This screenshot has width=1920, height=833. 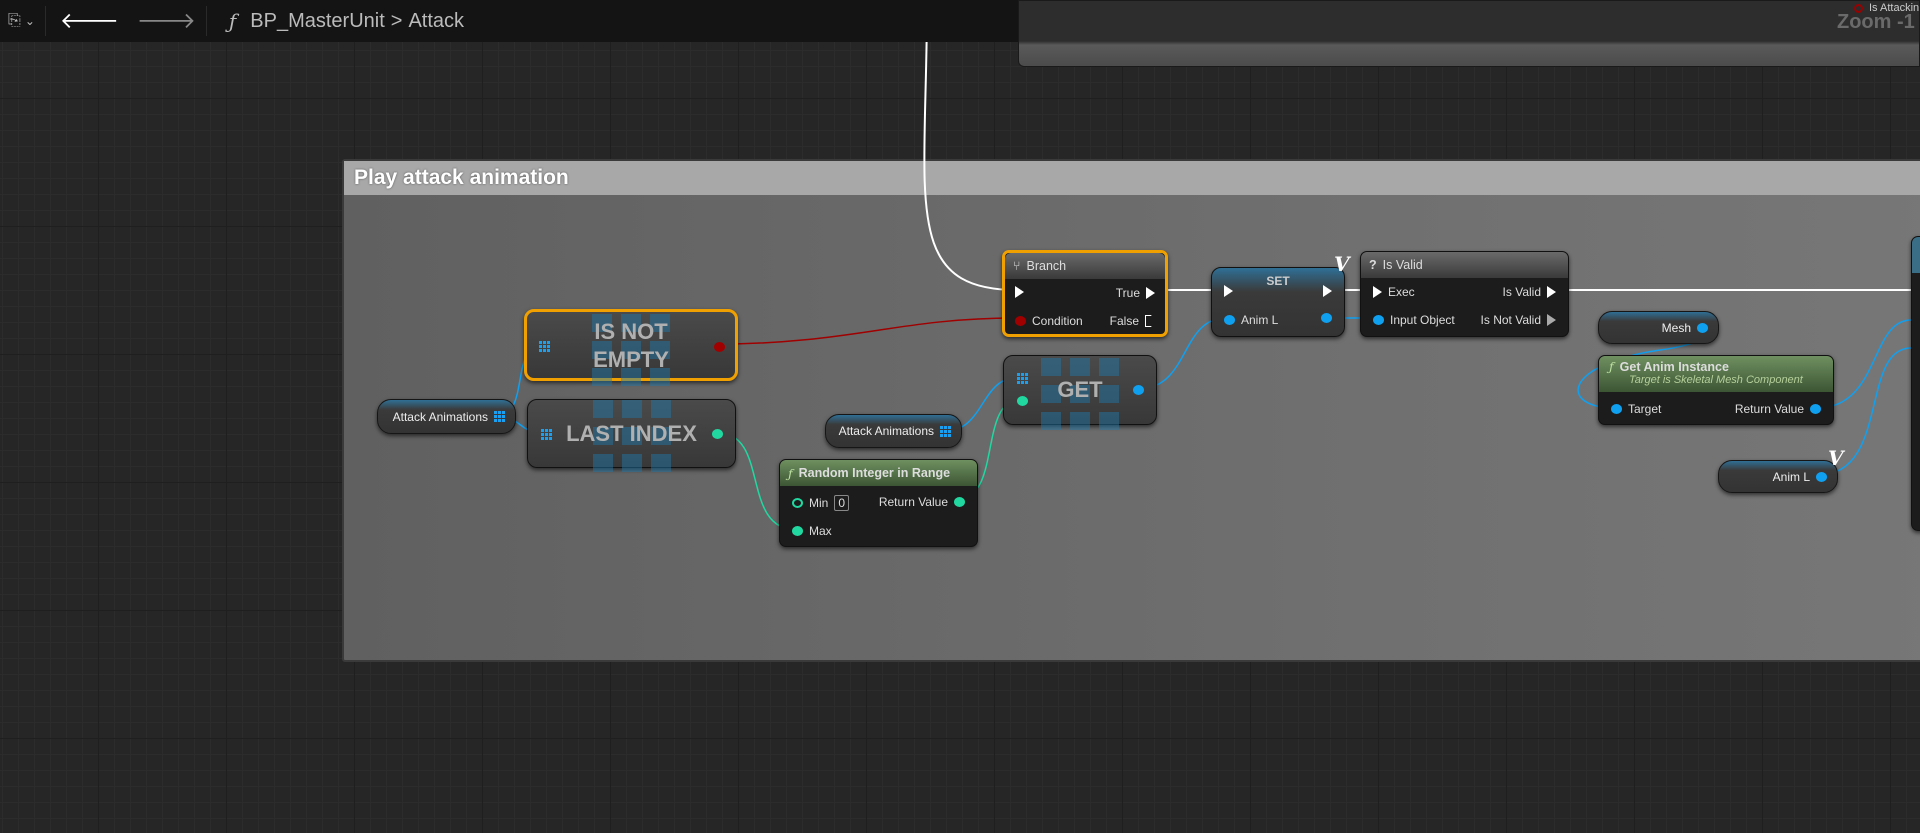 What do you see at coordinates (1373, 265) in the screenshot?
I see `question-icon: ?` at bounding box center [1373, 265].